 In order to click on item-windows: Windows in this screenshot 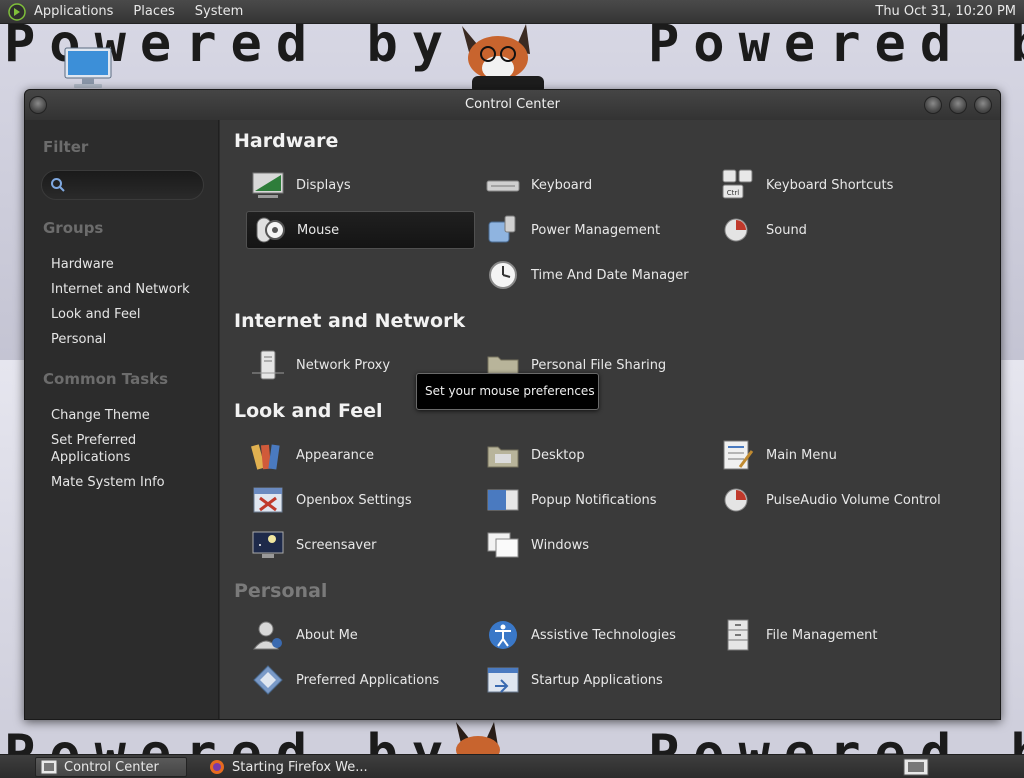, I will do `click(535, 545)`.